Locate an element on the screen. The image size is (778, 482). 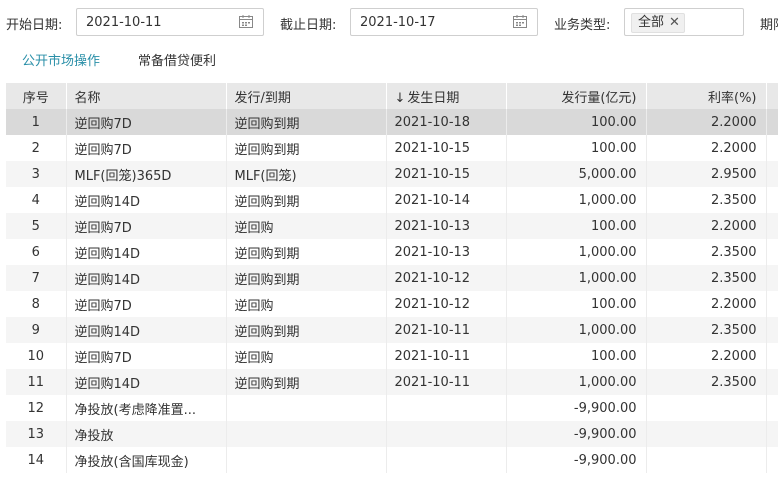
start-date-value: 2021-10-11 is located at coordinates (124, 22).